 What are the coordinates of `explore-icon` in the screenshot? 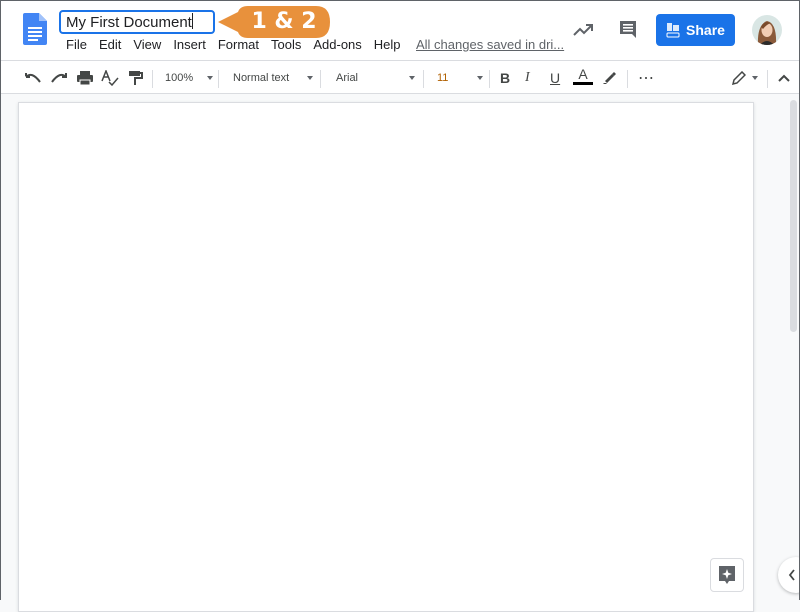 It's located at (727, 575).